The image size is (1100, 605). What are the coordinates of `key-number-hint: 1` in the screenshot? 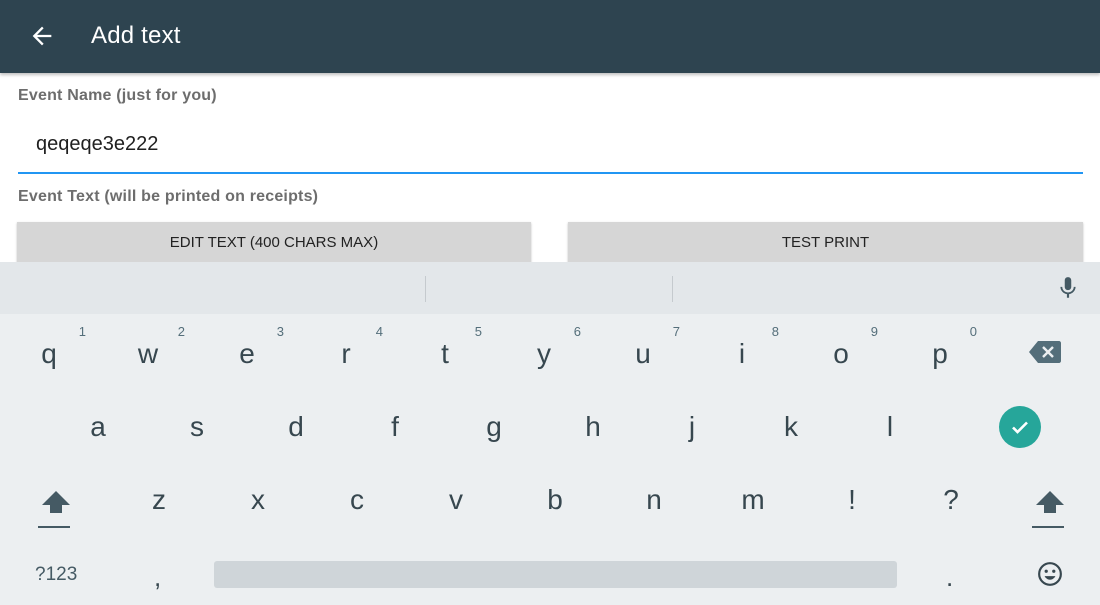 It's located at (82, 331).